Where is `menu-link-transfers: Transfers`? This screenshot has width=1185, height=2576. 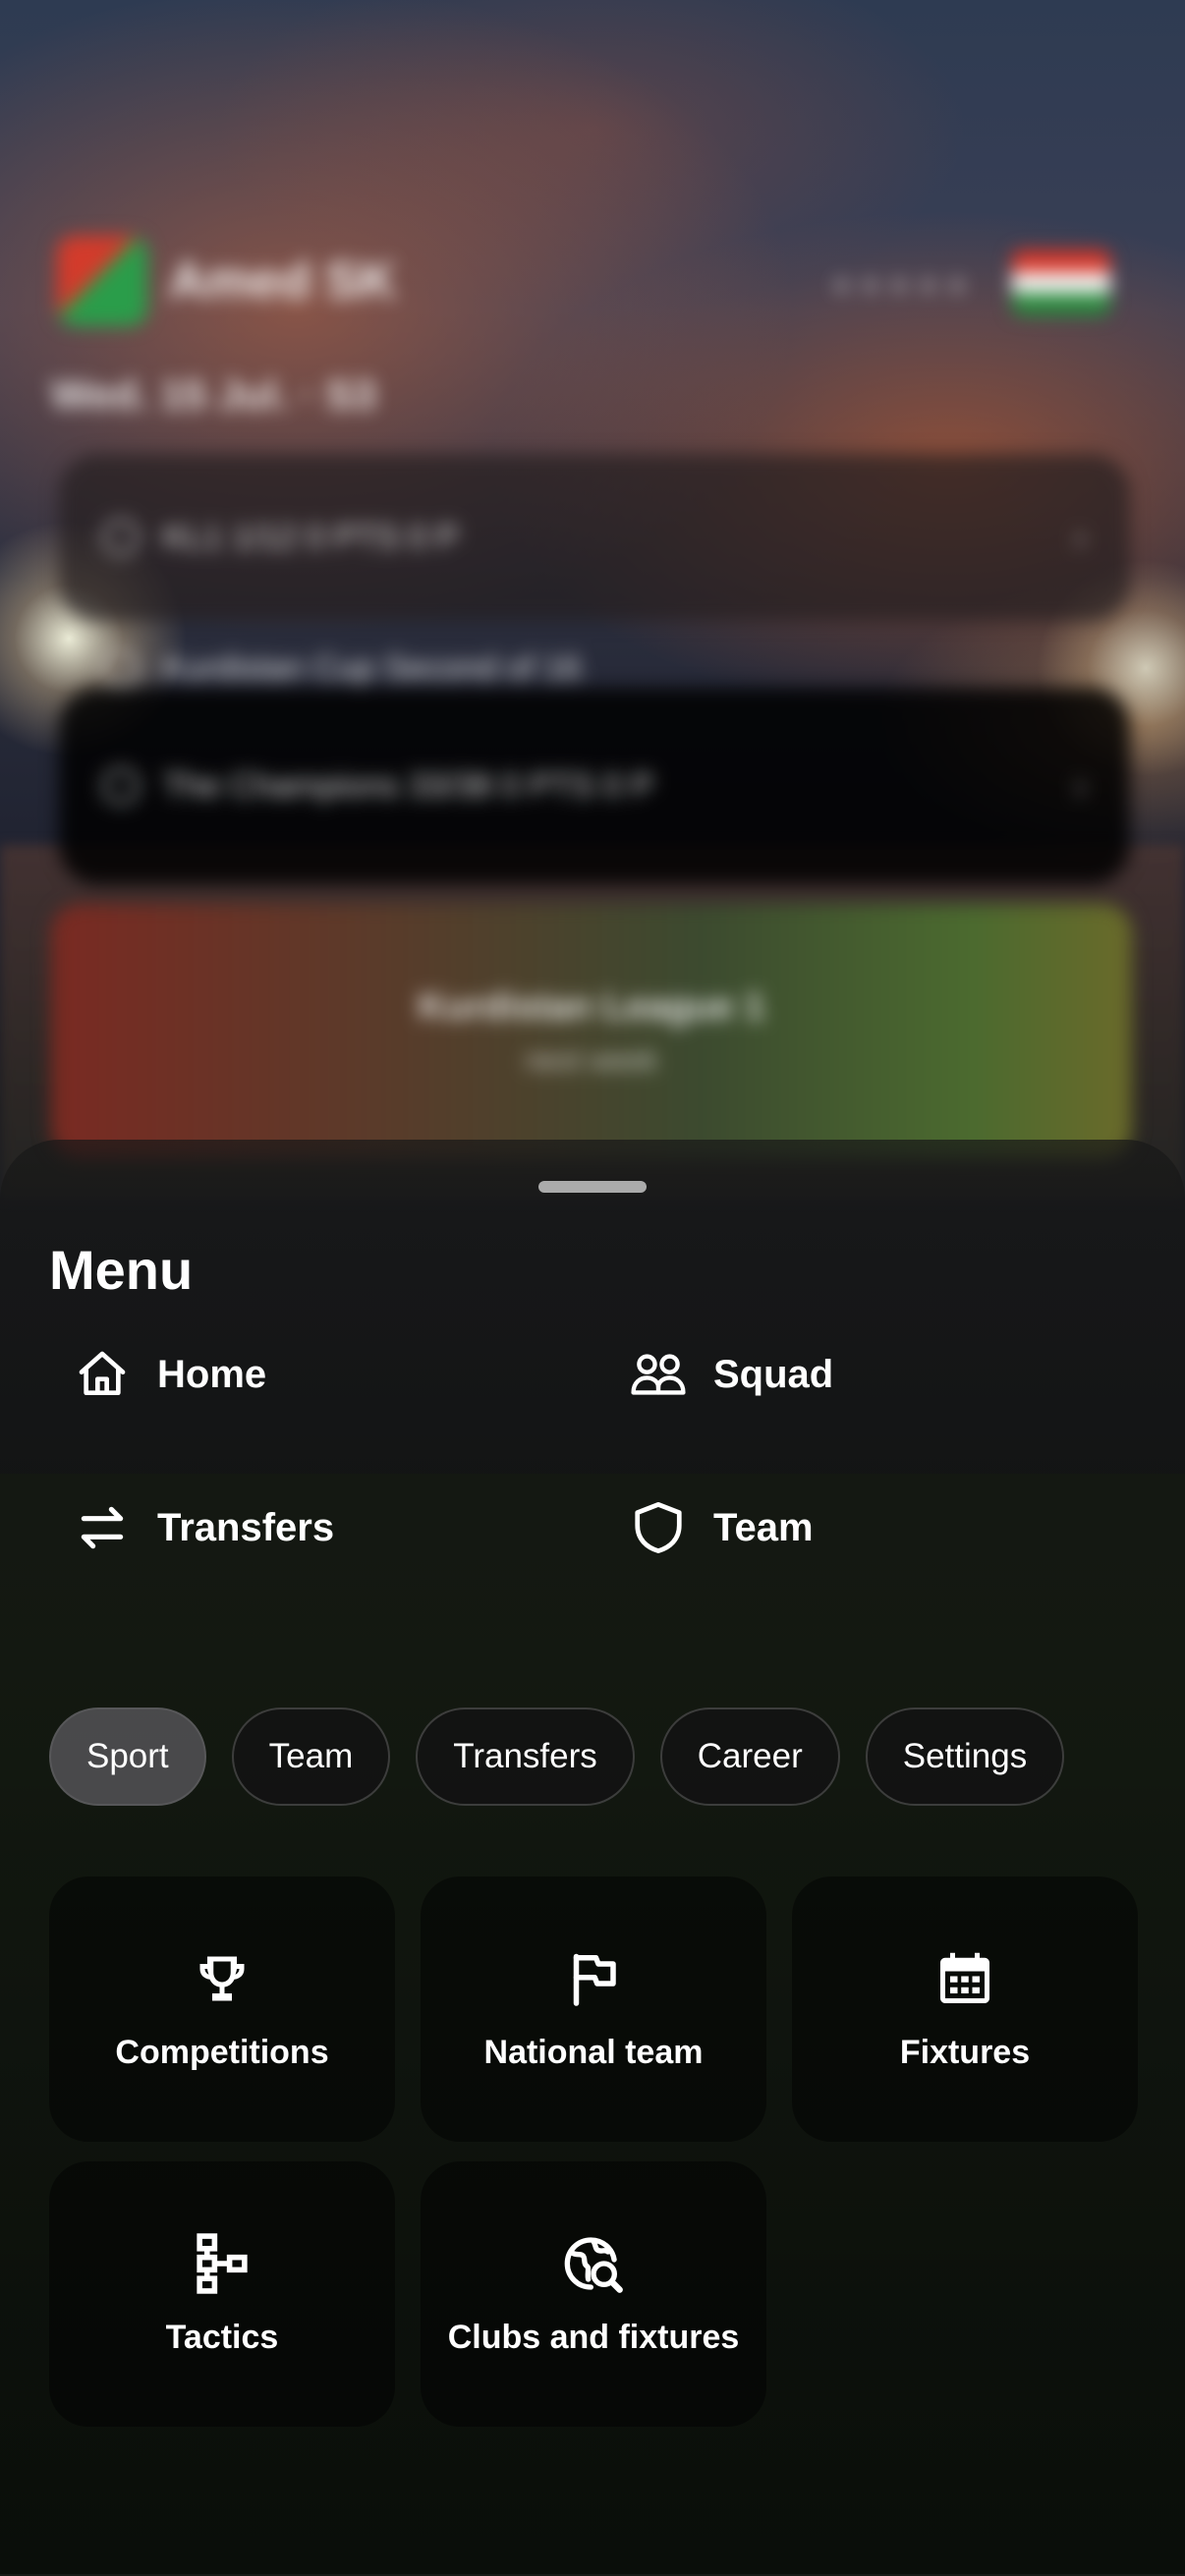 menu-link-transfers: Transfers is located at coordinates (204, 1528).